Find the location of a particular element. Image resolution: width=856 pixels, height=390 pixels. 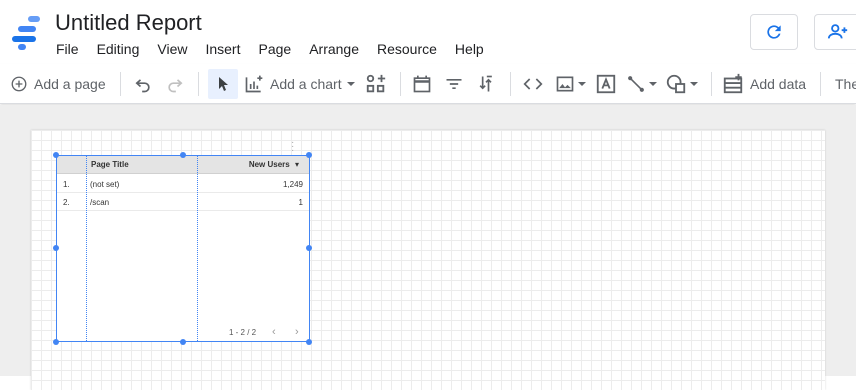

calendar-icon is located at coordinates (422, 84).